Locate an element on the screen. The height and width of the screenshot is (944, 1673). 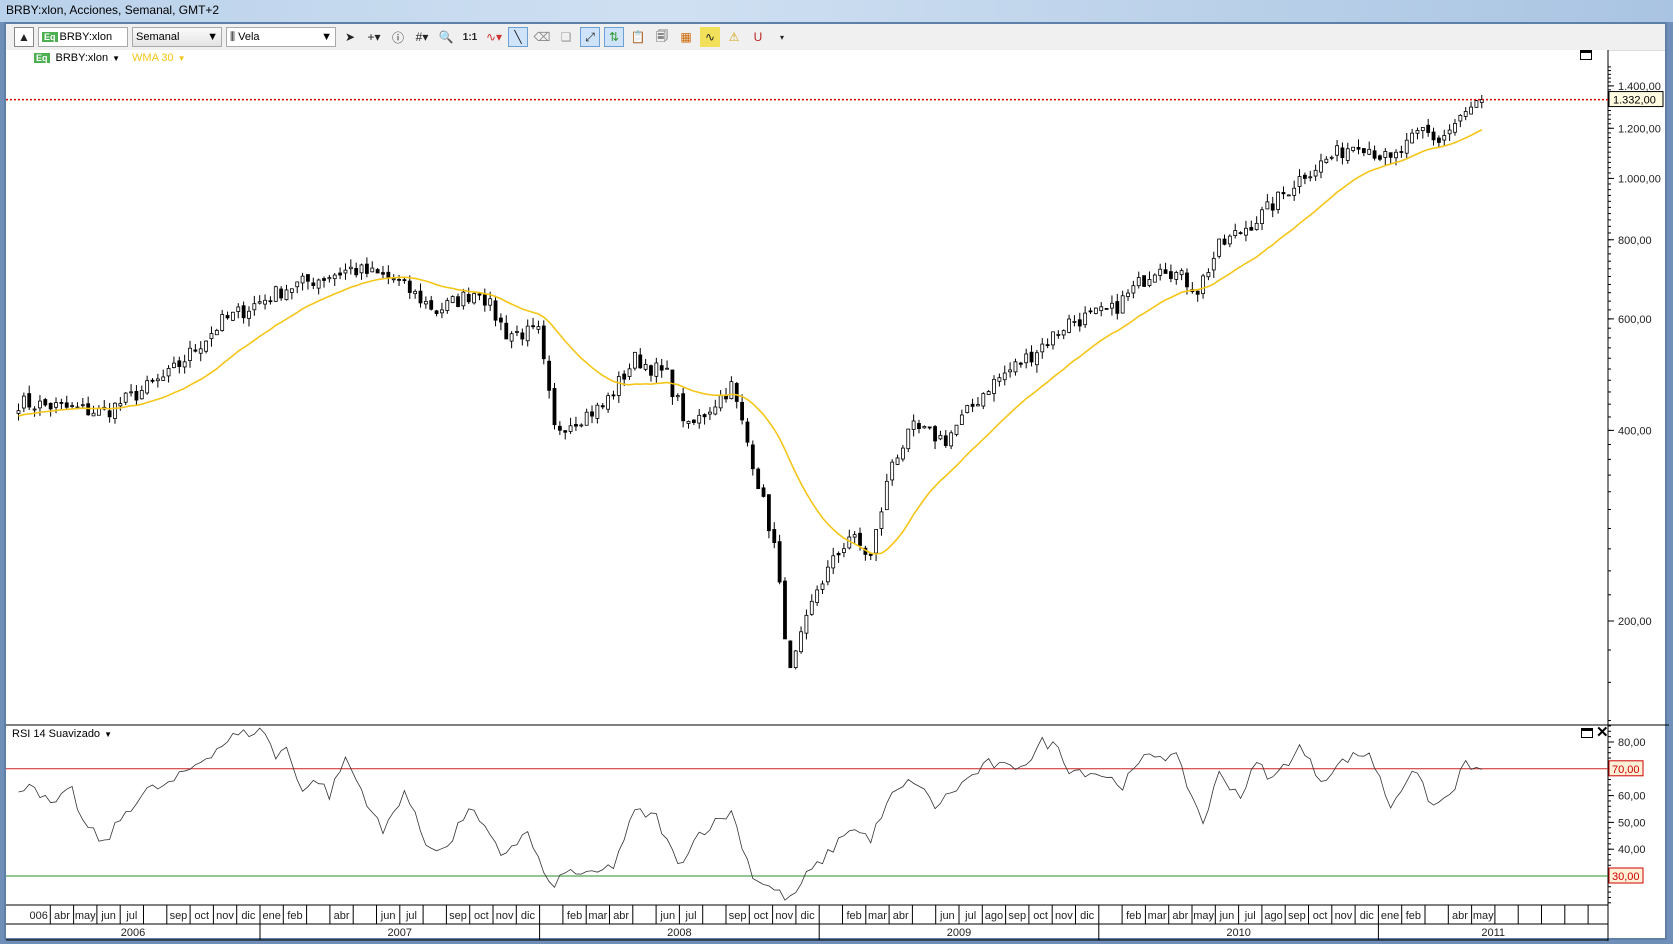
rsi-axis-label: 60,00 is located at coordinates (1632, 797).